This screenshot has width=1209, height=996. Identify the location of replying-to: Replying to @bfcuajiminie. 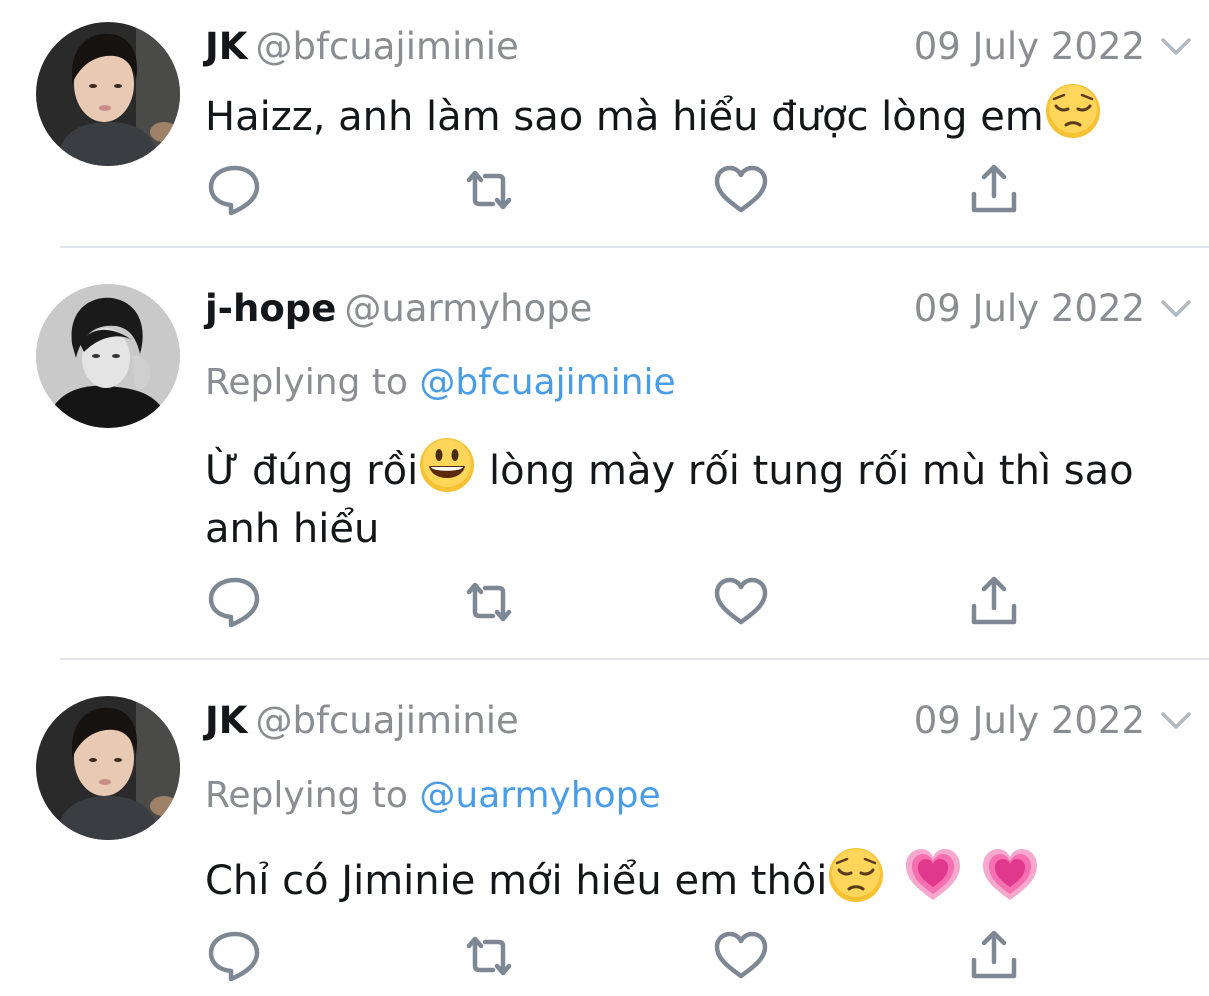
(440, 382).